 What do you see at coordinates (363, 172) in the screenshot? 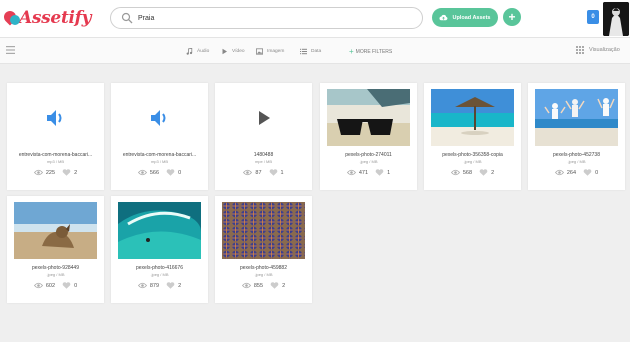
I see `view-count: 471` at bounding box center [363, 172].